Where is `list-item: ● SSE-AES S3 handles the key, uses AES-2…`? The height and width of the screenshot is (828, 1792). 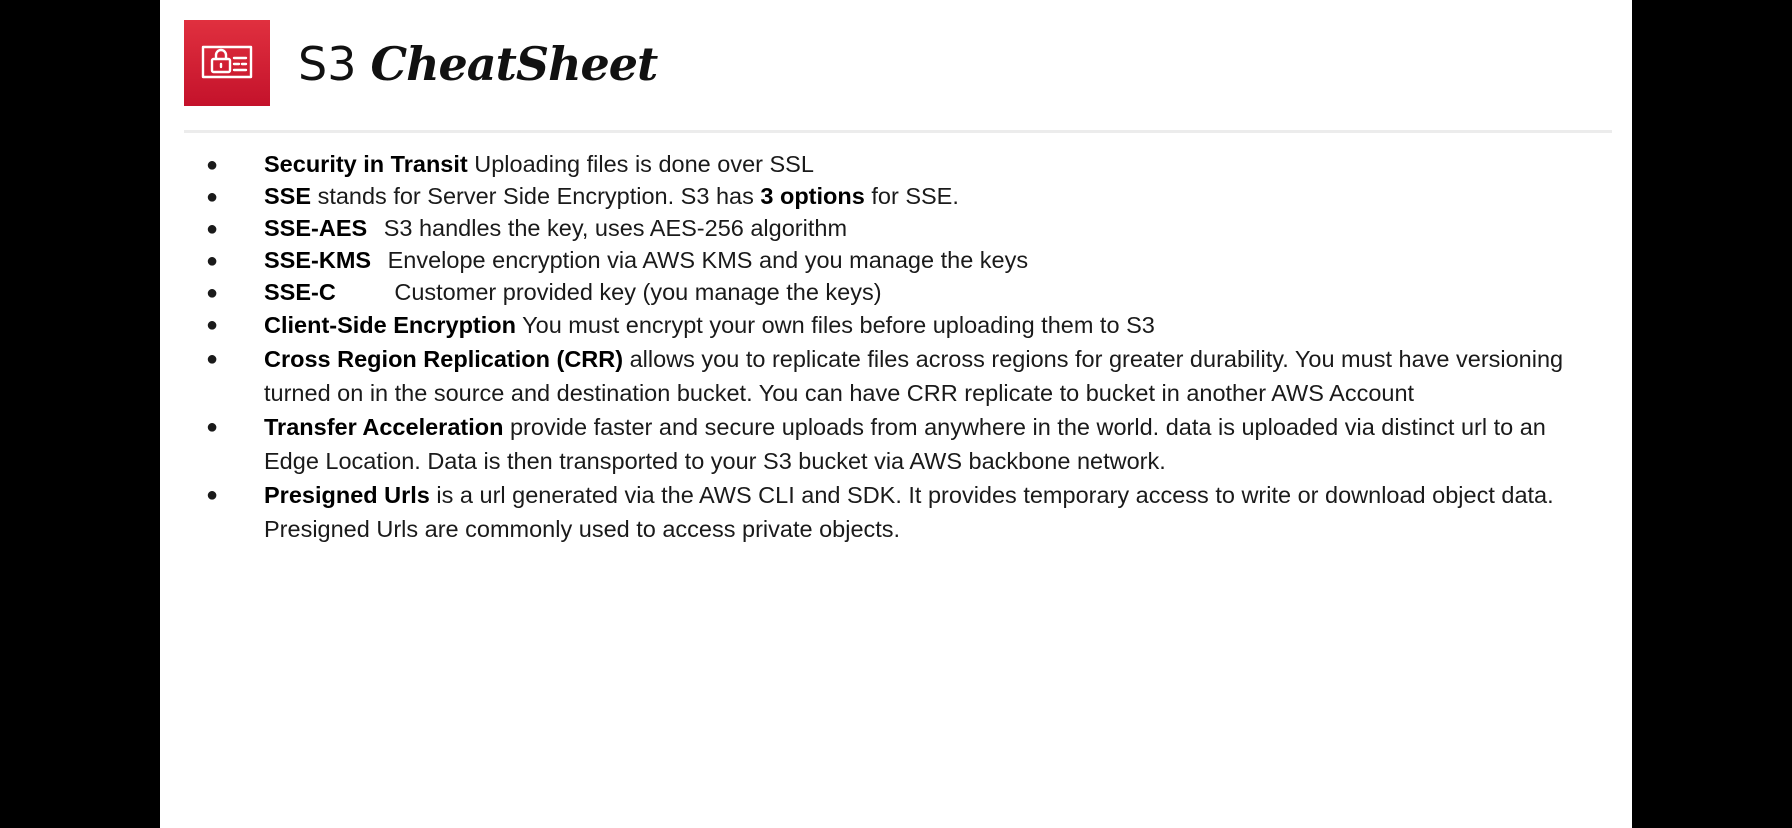 list-item: ● SSE-AES S3 handles the key, uses AES-2… is located at coordinates (900, 228).